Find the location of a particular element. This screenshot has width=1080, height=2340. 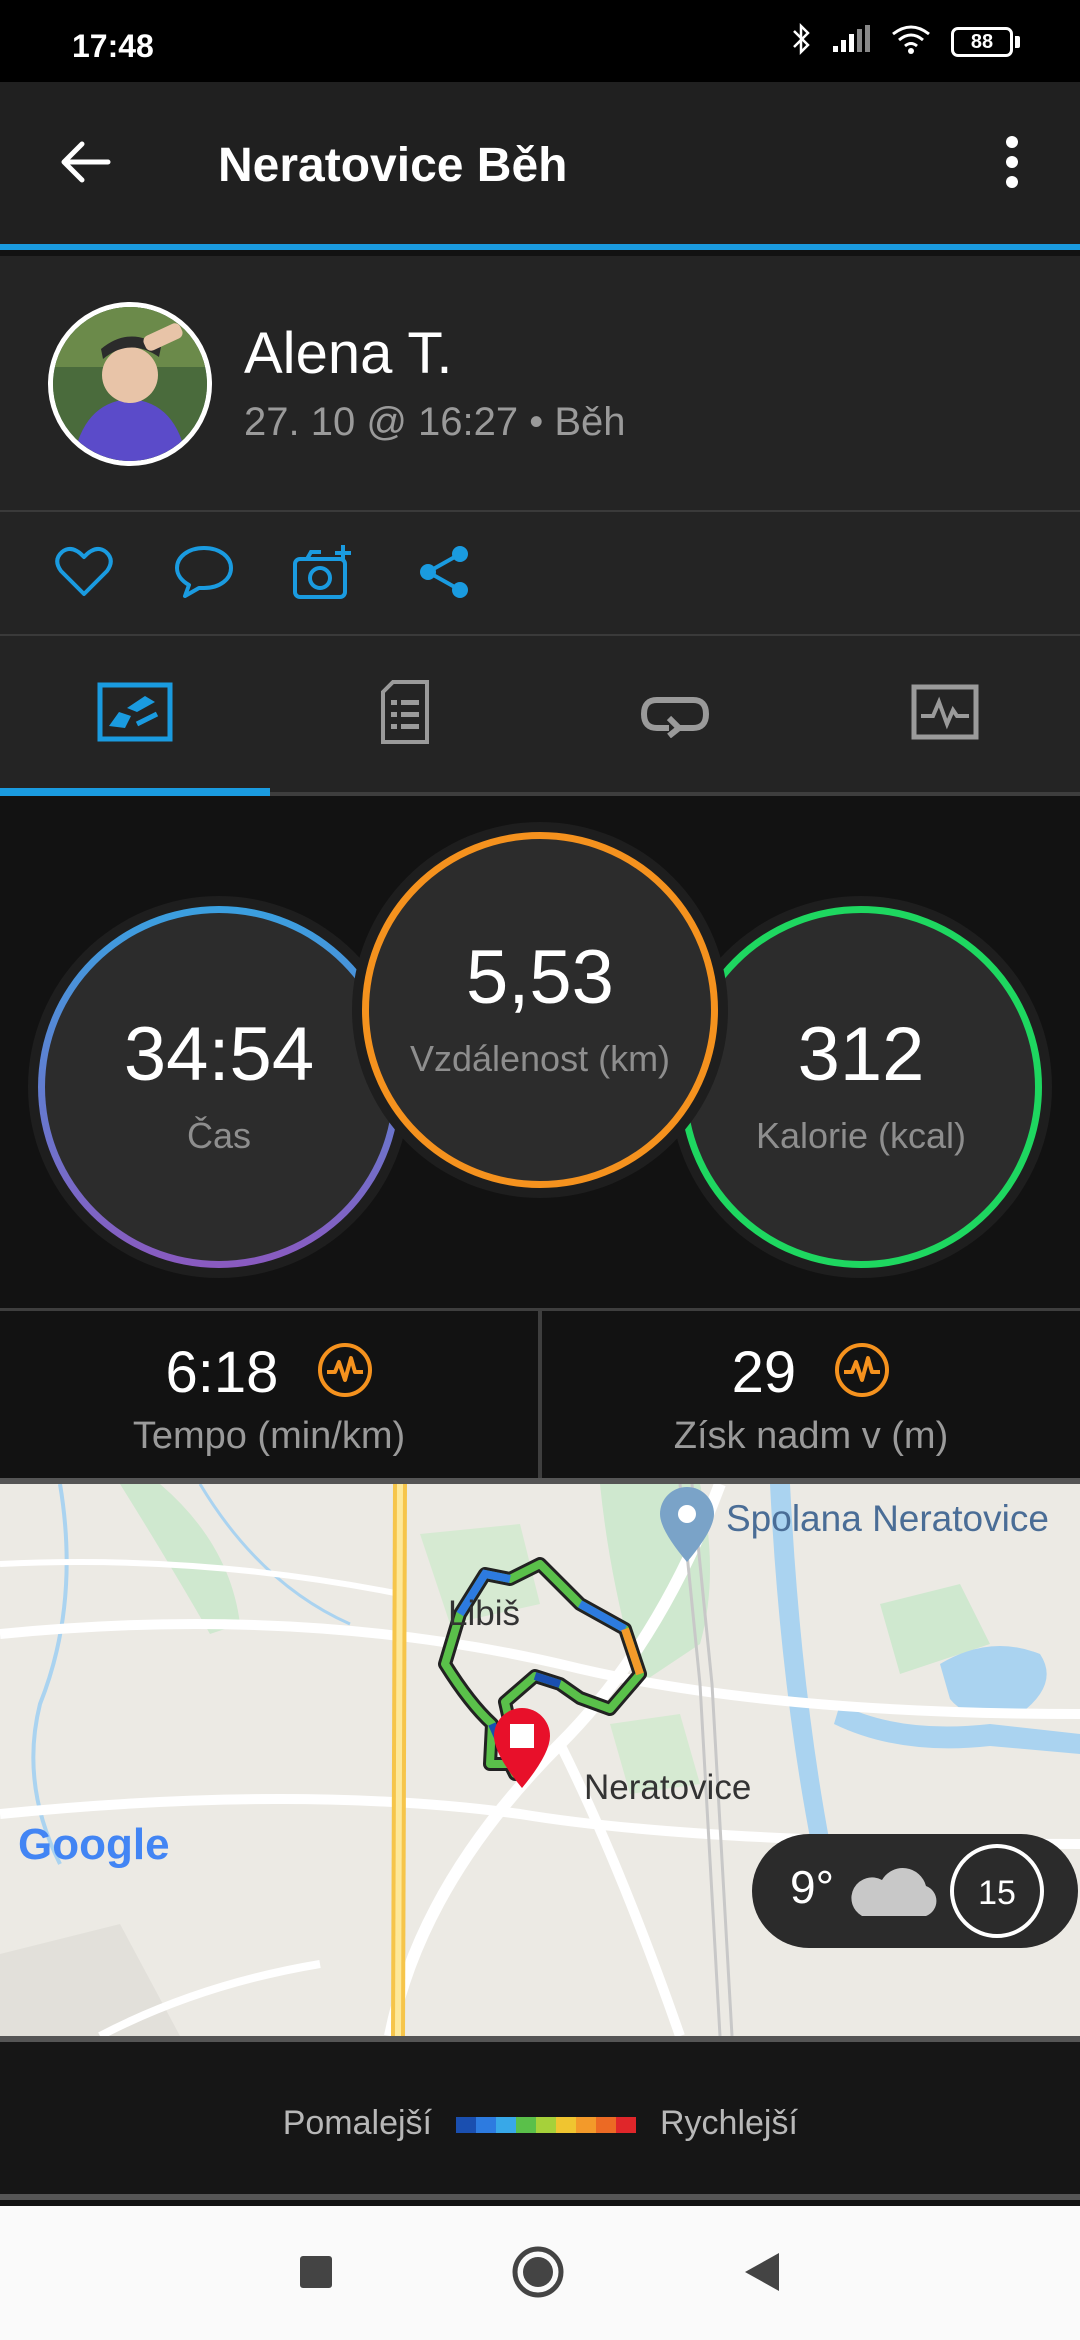

weather-widget: 9° 15 is located at coordinates (915, 1891).